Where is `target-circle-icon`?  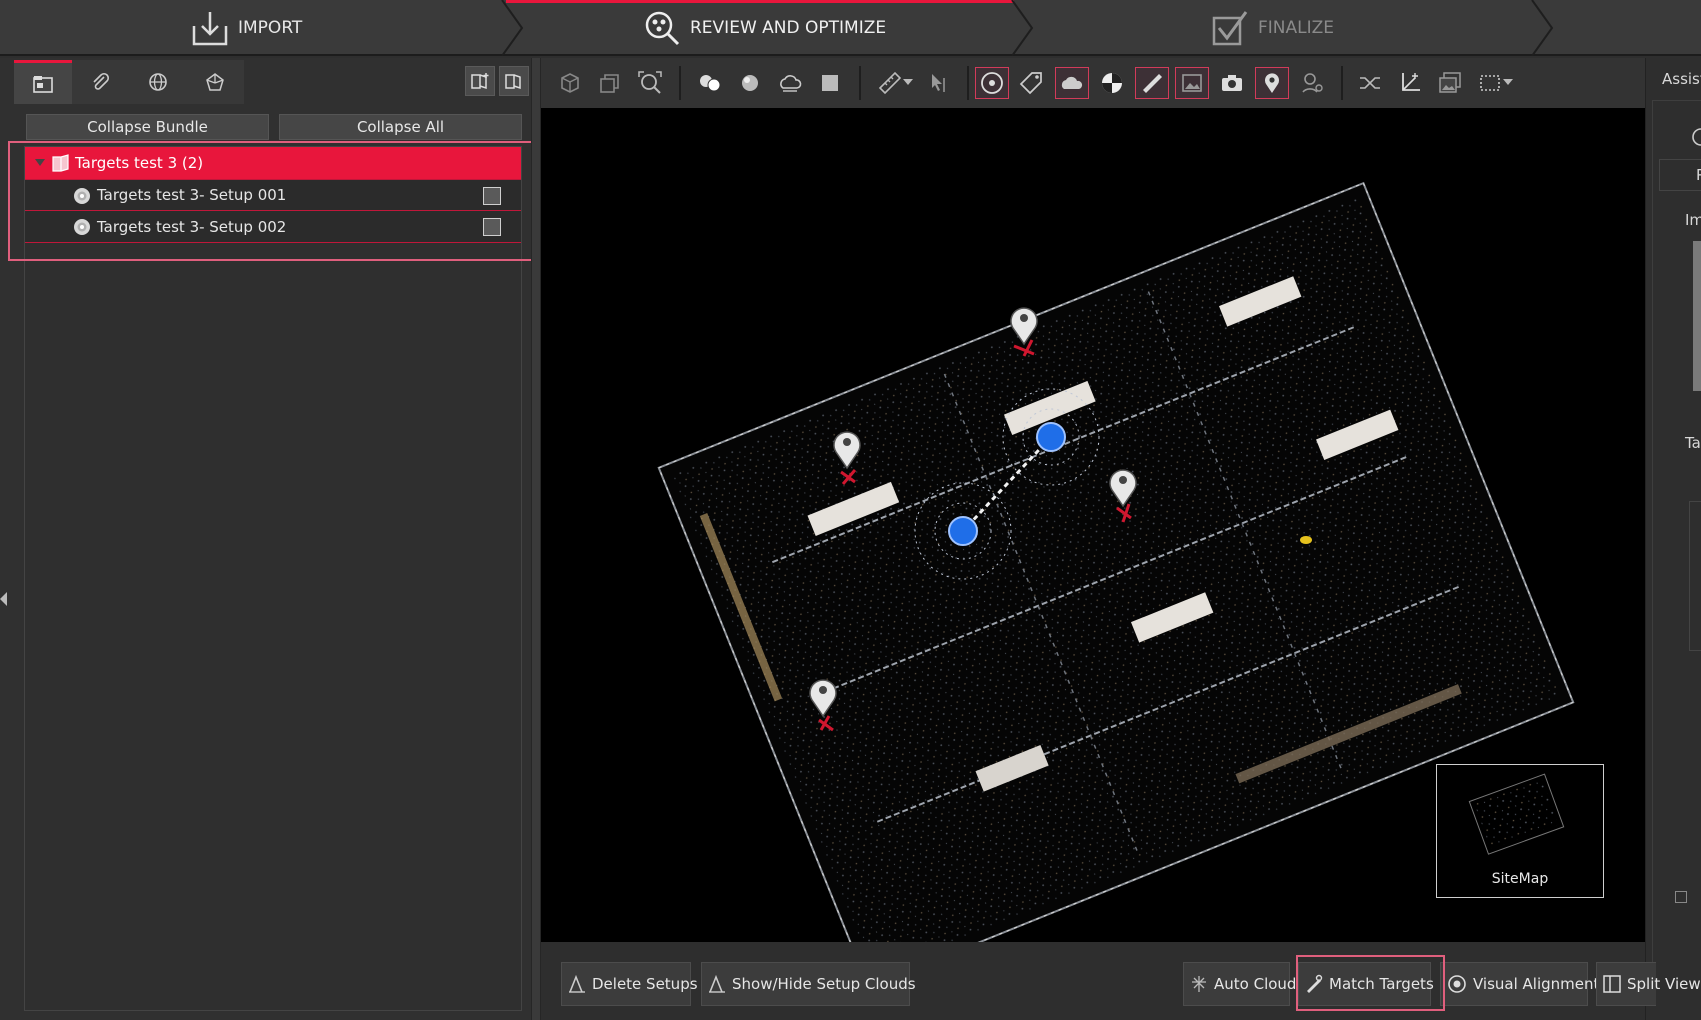 target-circle-icon is located at coordinates (992, 83).